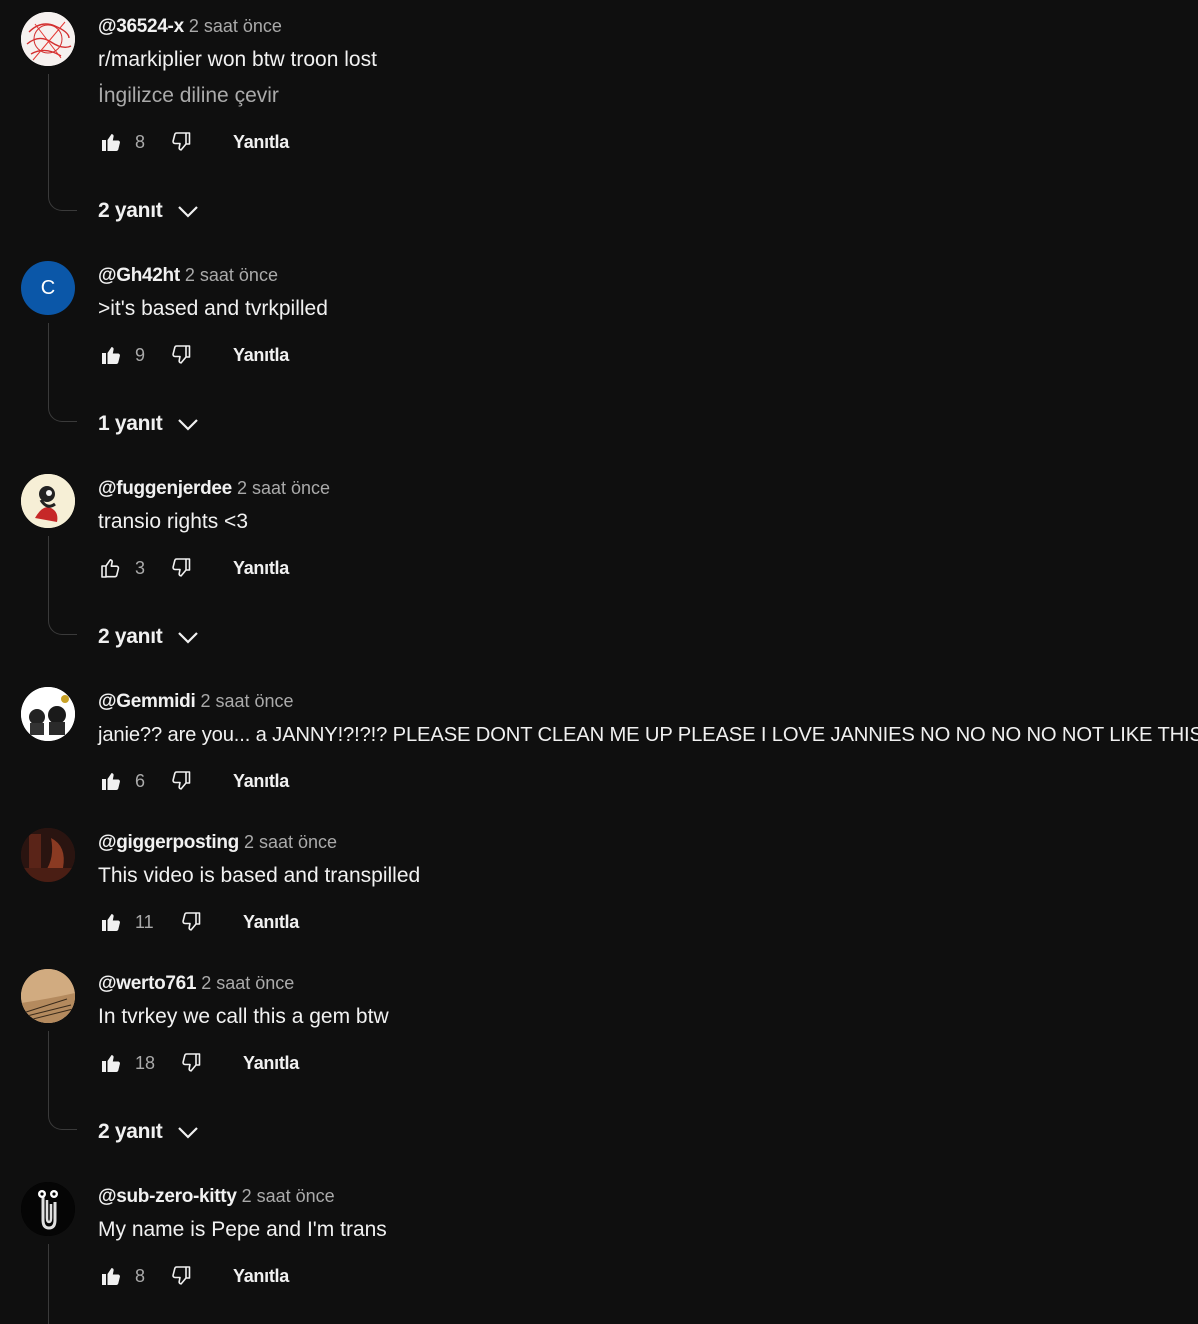 The width and height of the screenshot is (1198, 1324). What do you see at coordinates (147, 701) in the screenshot?
I see `comment-author: @Gemmidi` at bounding box center [147, 701].